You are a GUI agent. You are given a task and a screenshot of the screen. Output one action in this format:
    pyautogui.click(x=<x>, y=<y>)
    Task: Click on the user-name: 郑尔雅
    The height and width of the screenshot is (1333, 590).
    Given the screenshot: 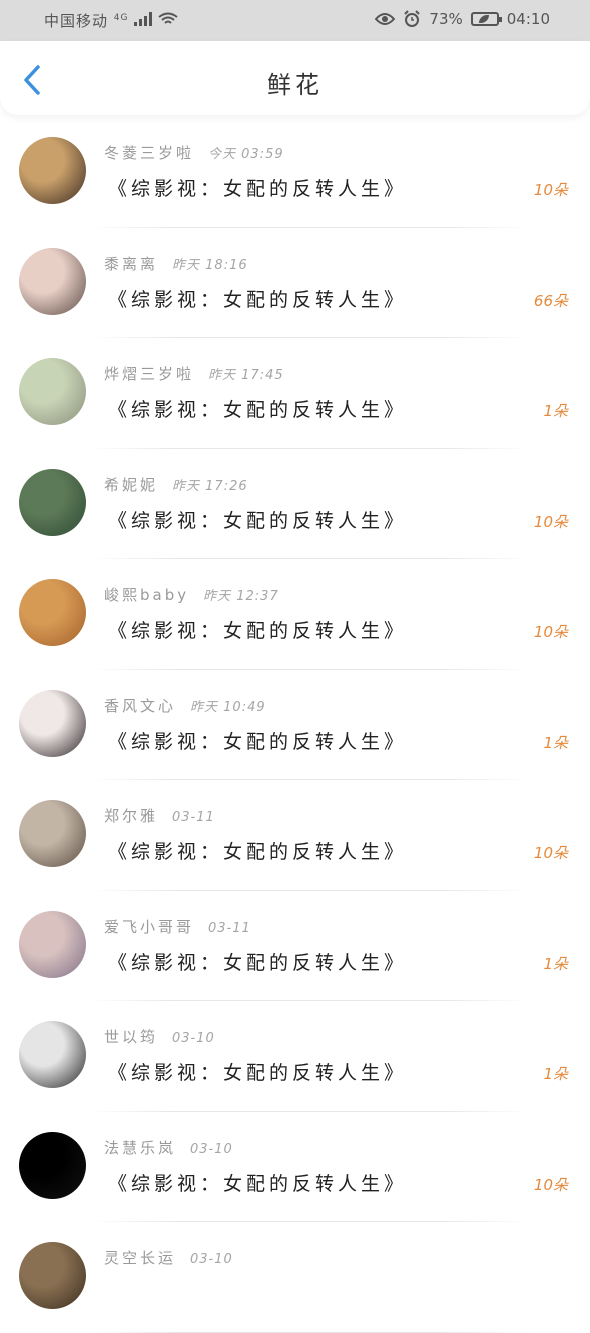 What is the action you would take?
    pyautogui.click(x=131, y=816)
    